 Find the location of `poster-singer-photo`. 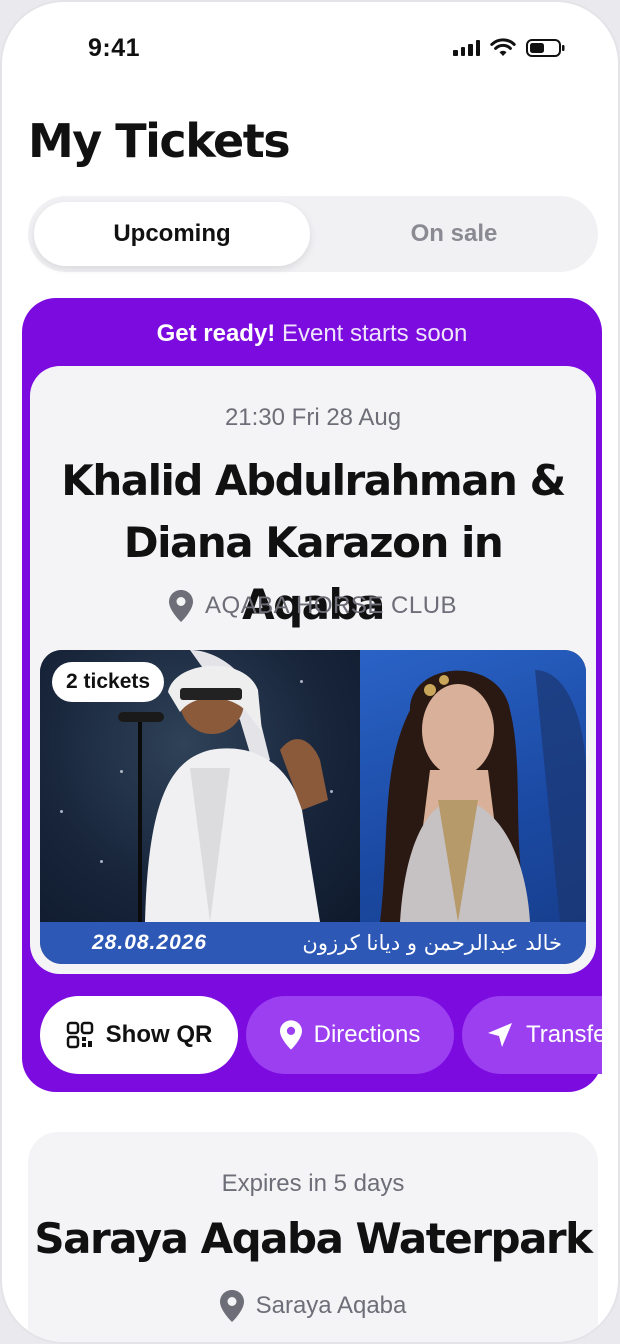

poster-singer-photo is located at coordinates (473, 786).